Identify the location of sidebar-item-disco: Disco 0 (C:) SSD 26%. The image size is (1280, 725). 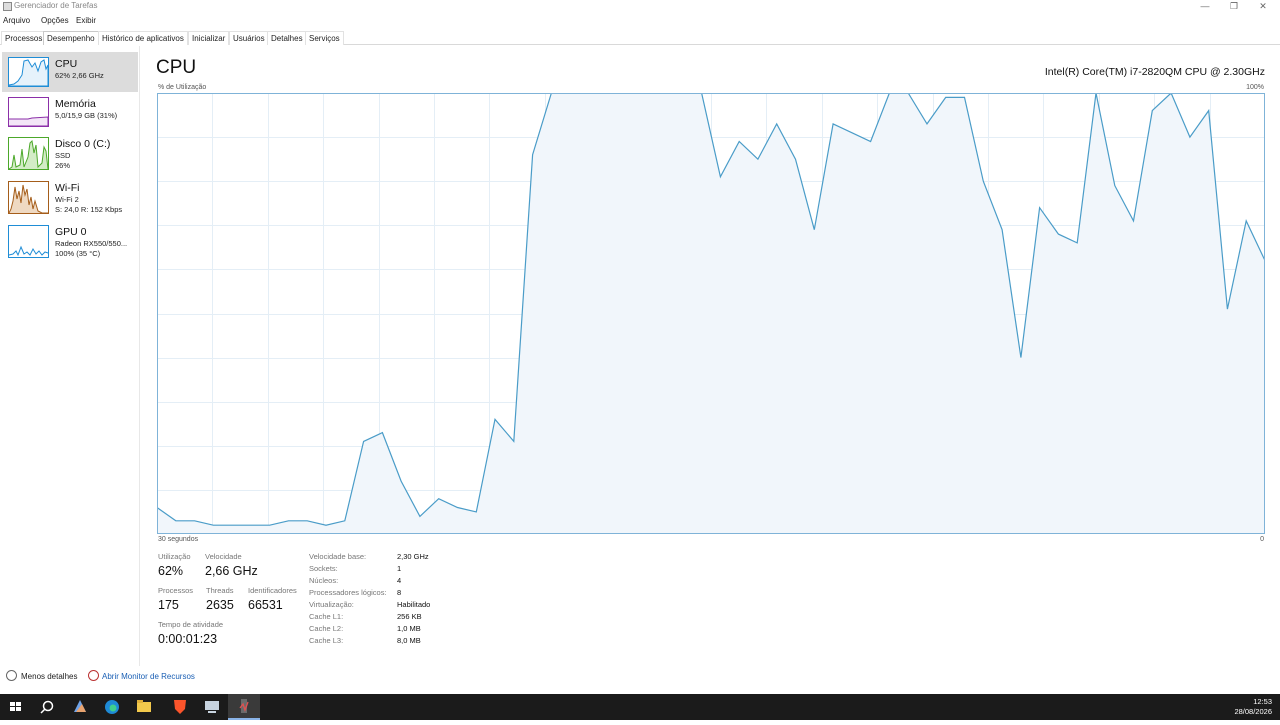
(70, 152).